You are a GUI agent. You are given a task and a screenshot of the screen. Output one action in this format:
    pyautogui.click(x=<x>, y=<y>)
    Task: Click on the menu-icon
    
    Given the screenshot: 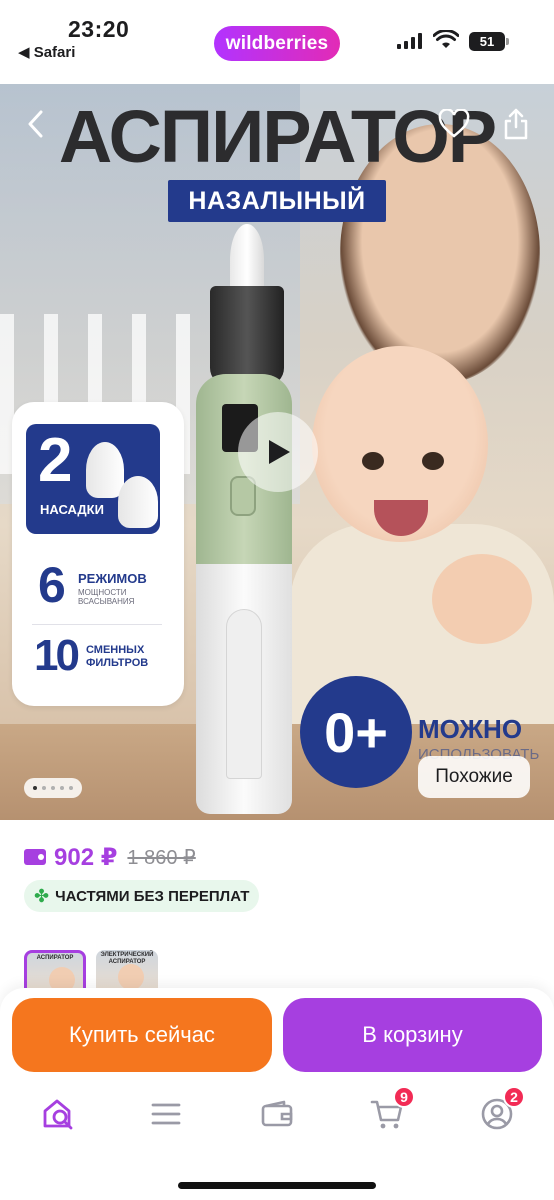 What is the action you would take?
    pyautogui.click(x=166, y=1114)
    